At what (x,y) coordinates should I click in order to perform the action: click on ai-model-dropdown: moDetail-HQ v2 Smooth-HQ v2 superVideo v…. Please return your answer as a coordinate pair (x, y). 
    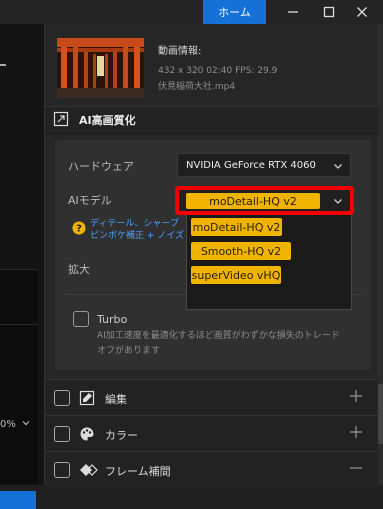
    Looking at the image, I should click on (269, 261).